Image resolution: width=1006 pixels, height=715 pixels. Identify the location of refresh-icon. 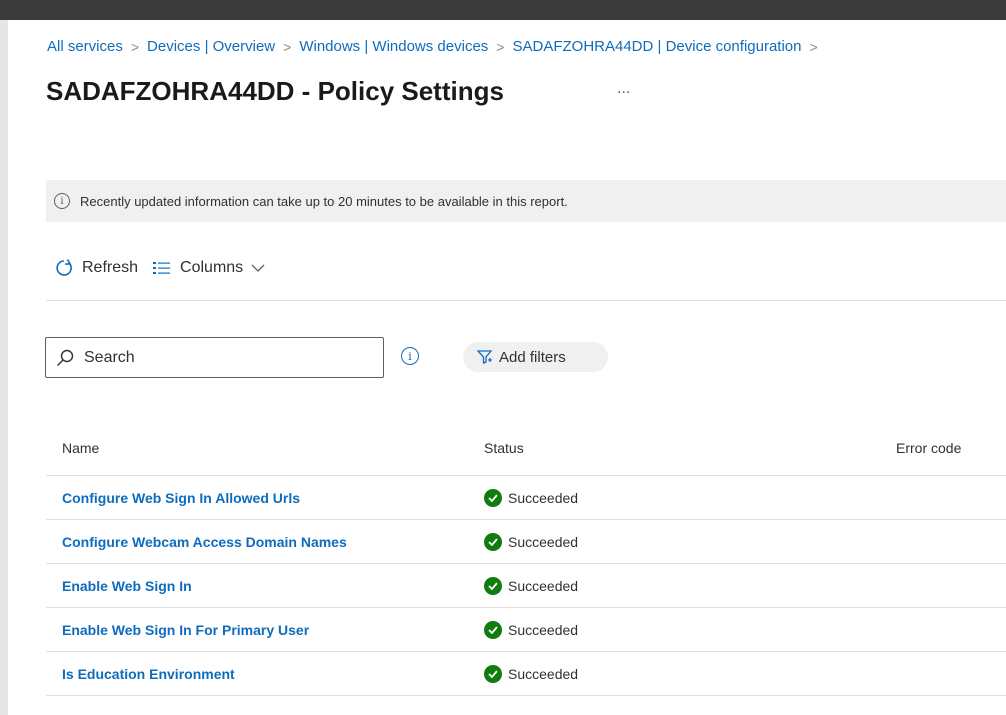
(64, 267).